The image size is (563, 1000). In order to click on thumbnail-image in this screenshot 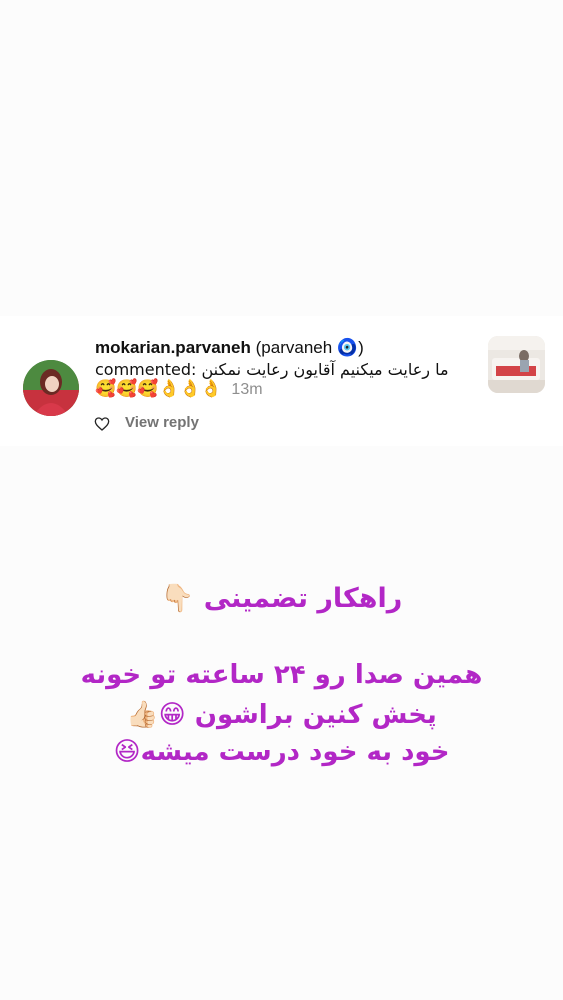, I will do `click(516, 364)`.